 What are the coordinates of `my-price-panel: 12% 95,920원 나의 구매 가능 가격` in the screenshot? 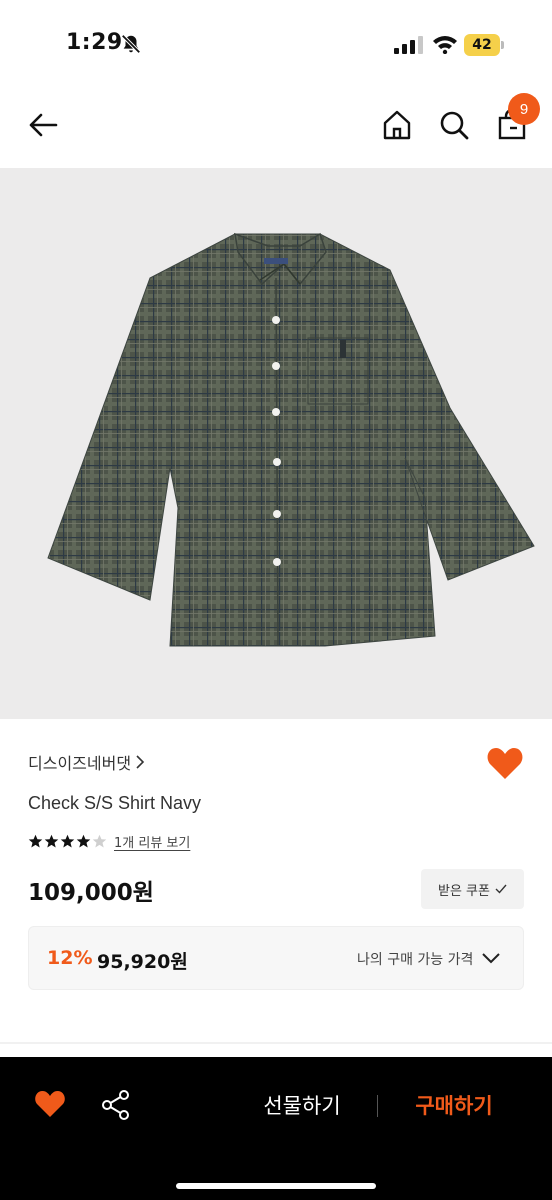 It's located at (276, 958).